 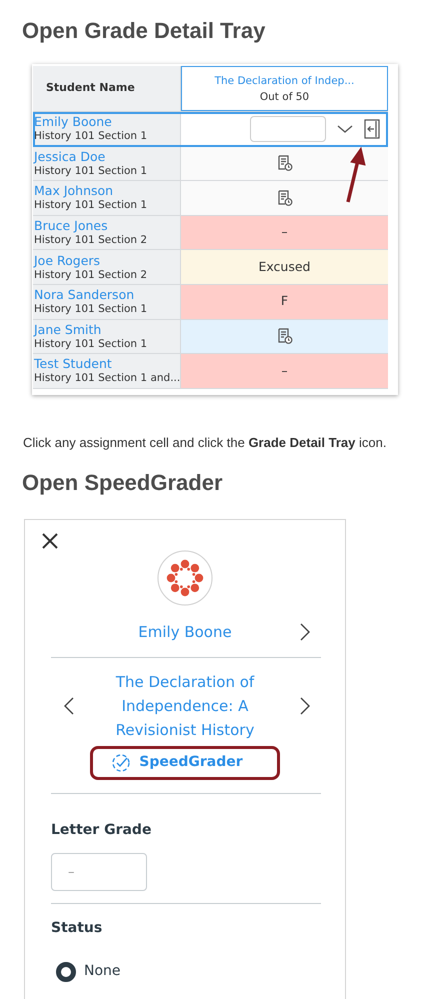 I want to click on field-label: Letter Grade, so click(x=101, y=830).